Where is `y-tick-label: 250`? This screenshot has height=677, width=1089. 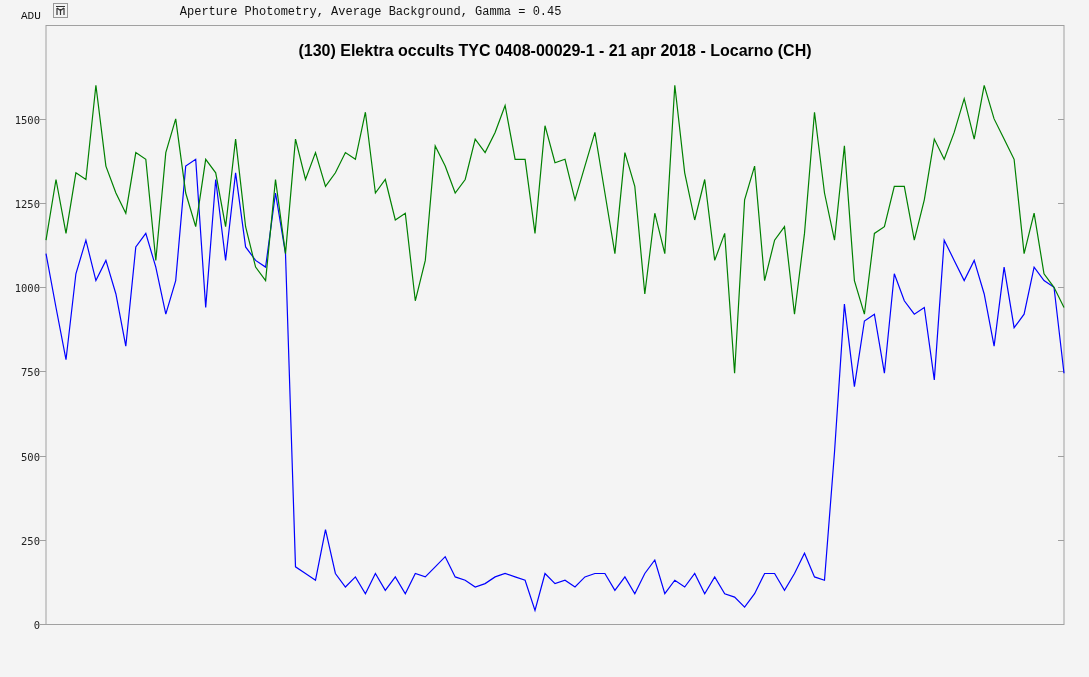
y-tick-label: 250 is located at coordinates (30, 540).